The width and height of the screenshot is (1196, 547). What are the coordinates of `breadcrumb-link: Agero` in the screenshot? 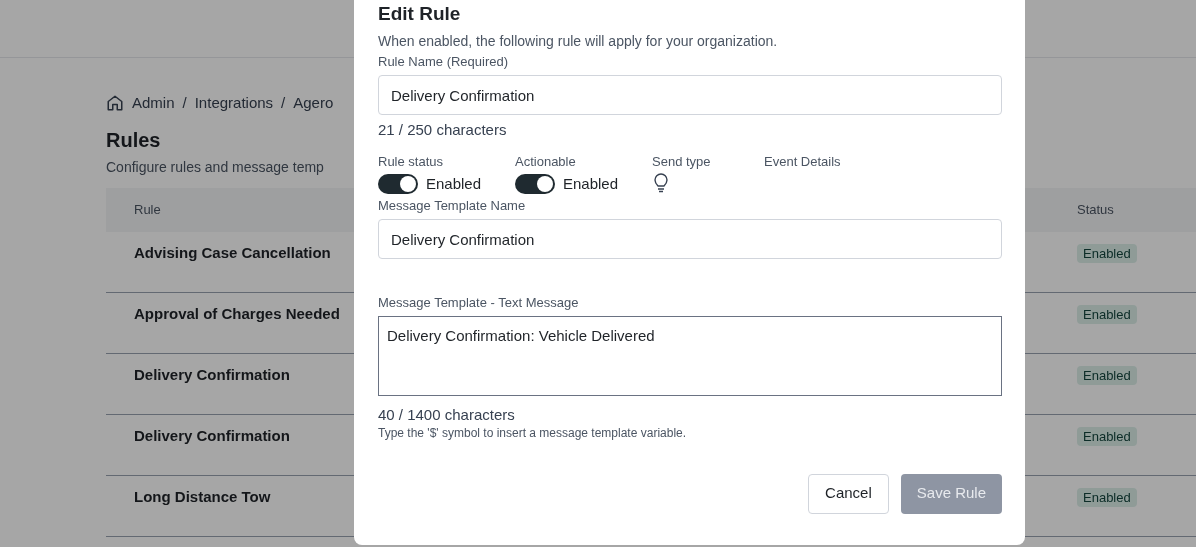 It's located at (313, 103).